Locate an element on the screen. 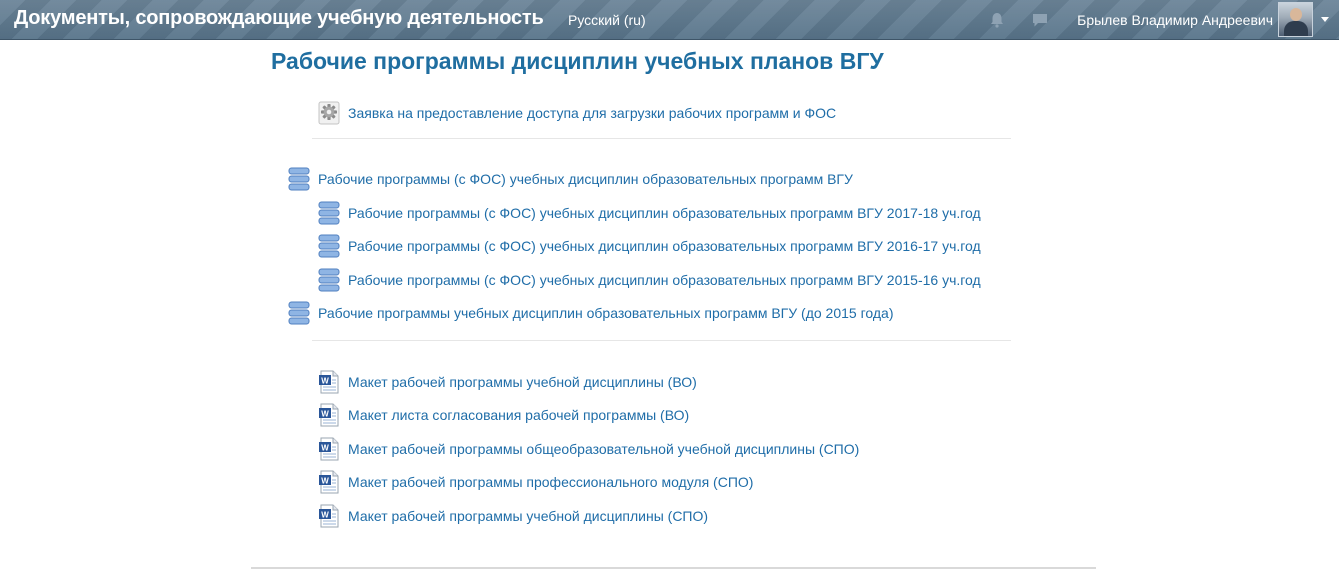 This screenshot has height=576, width=1339. footer-divider is located at coordinates (673, 568).